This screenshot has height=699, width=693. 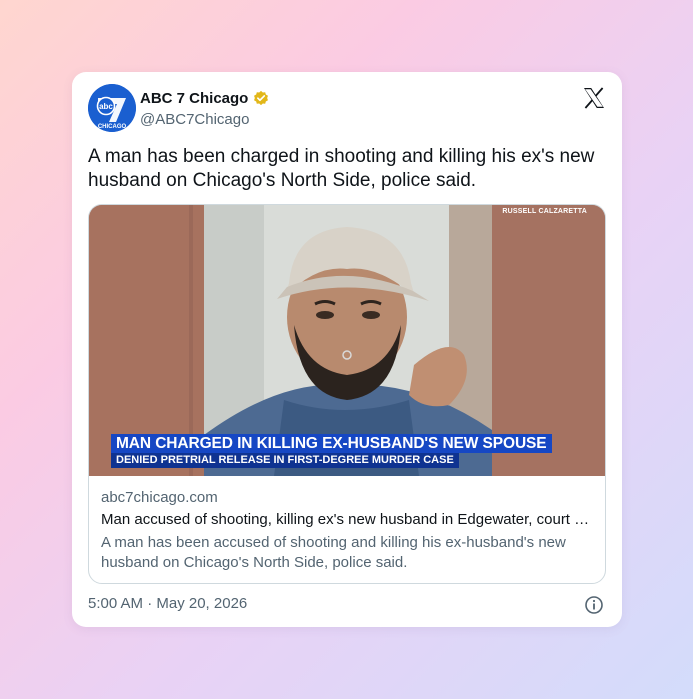 I want to click on x-logo-icon, so click(x=594, y=98).